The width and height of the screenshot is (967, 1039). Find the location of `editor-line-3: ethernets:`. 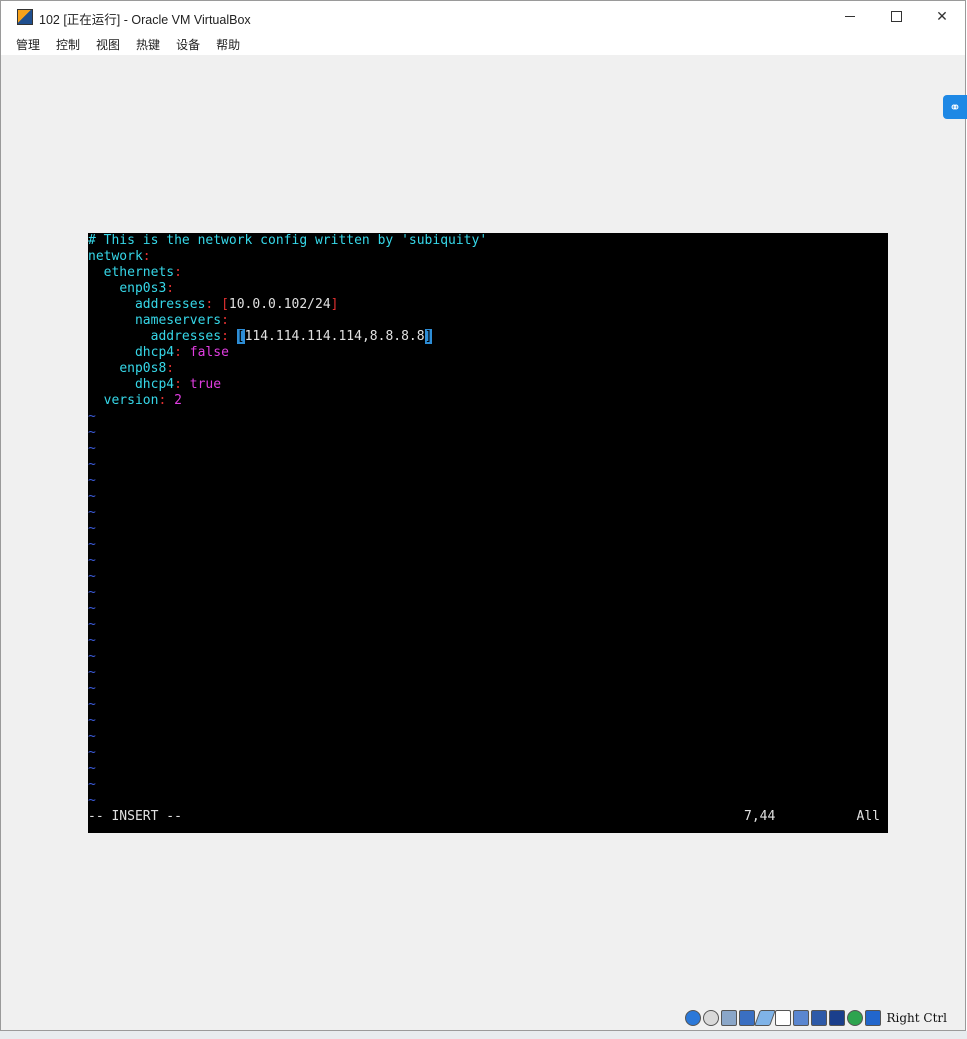

editor-line-3: ethernets: is located at coordinates (142, 272).